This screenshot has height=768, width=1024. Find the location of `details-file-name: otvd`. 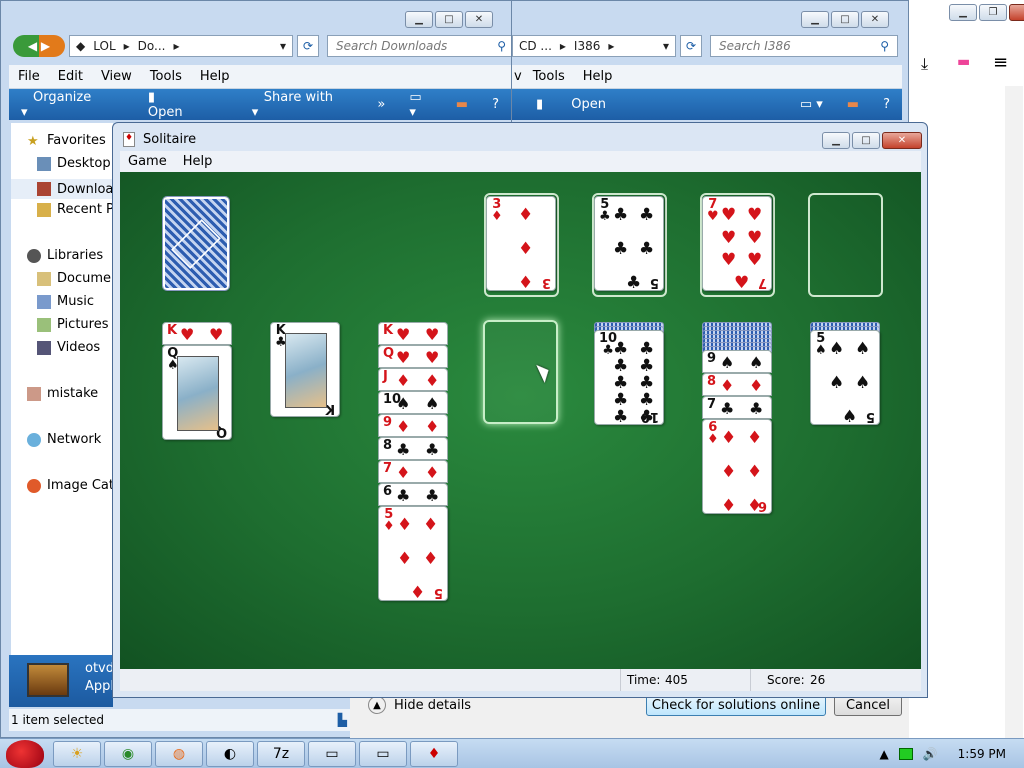

details-file-name: otvd is located at coordinates (99, 668).